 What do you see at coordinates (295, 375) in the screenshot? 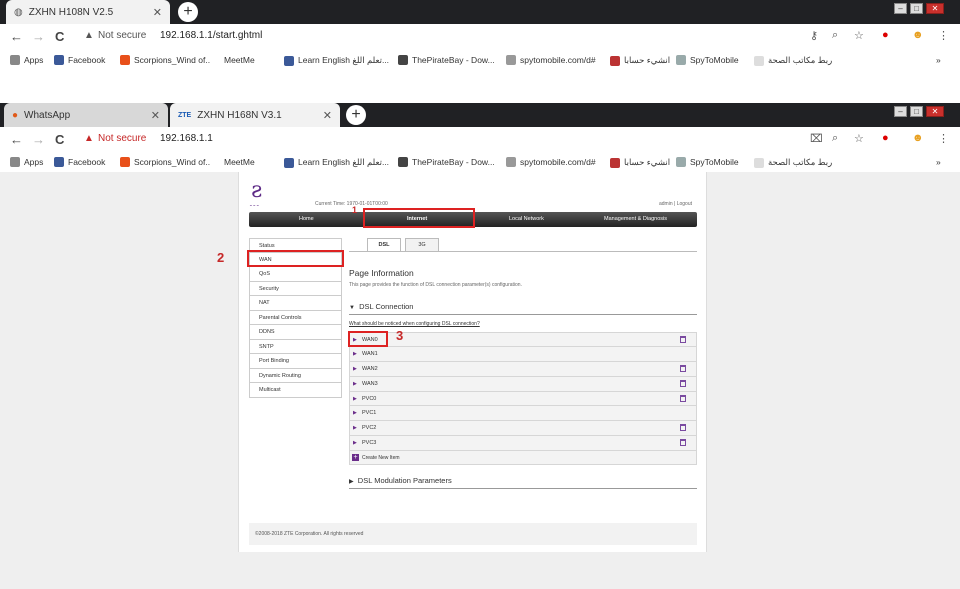
I see `sidebar-item-dynamic-routing: Dynamic Routing` at bounding box center [295, 375].